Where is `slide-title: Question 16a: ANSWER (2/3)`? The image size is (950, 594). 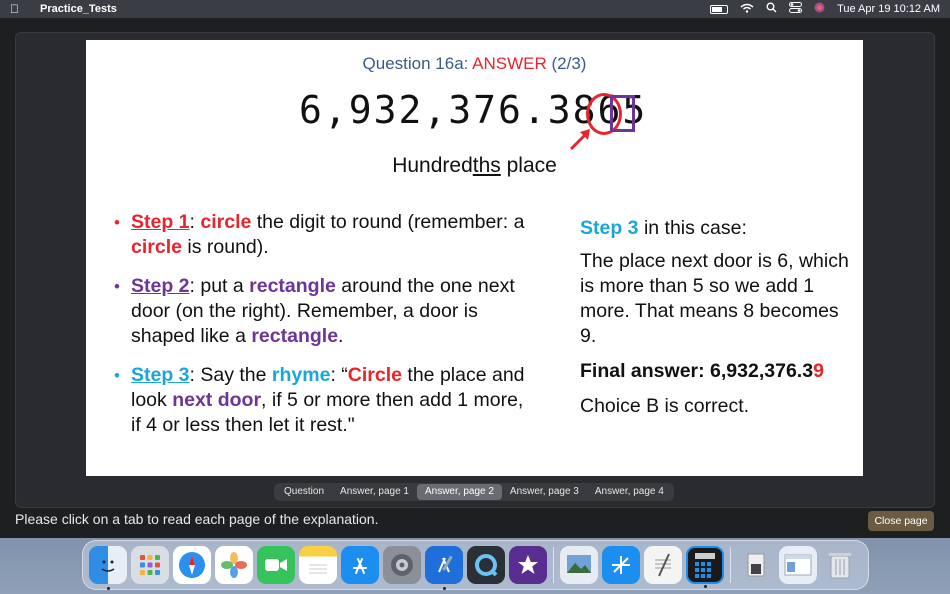 slide-title: Question 16a: ANSWER (2/3) is located at coordinates (474, 64).